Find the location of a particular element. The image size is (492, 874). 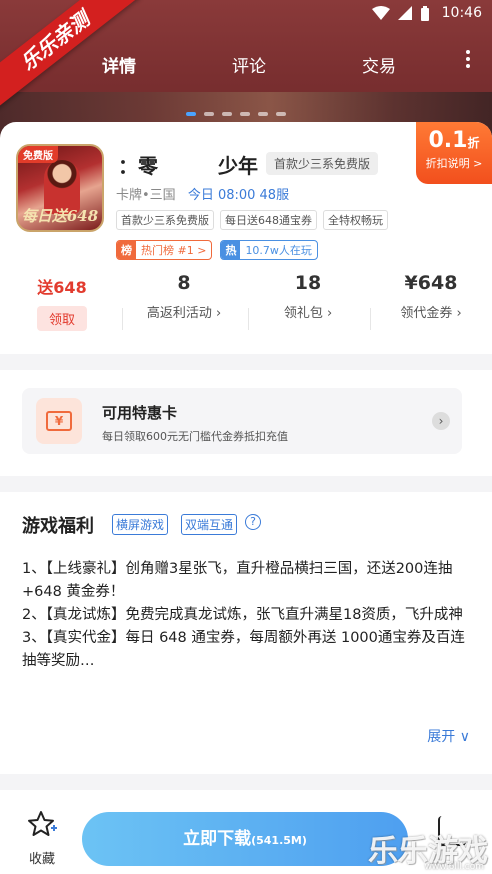

tab-bar: 详情 评论 交易 is located at coordinates (246, 64).